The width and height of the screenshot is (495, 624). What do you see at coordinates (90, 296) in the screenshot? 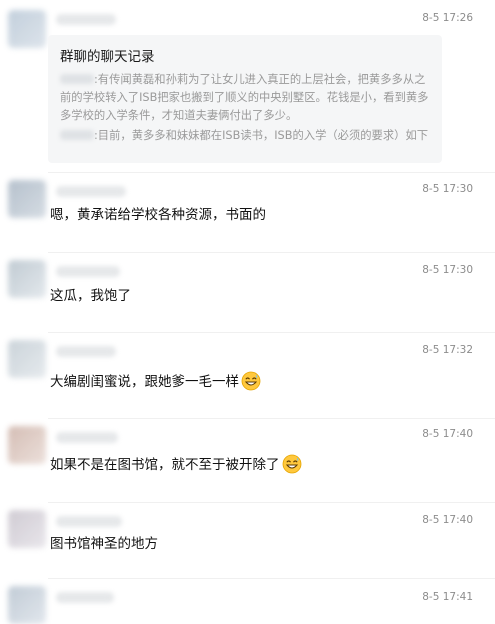
I see `message-text: 这瓜，我饱了` at bounding box center [90, 296].